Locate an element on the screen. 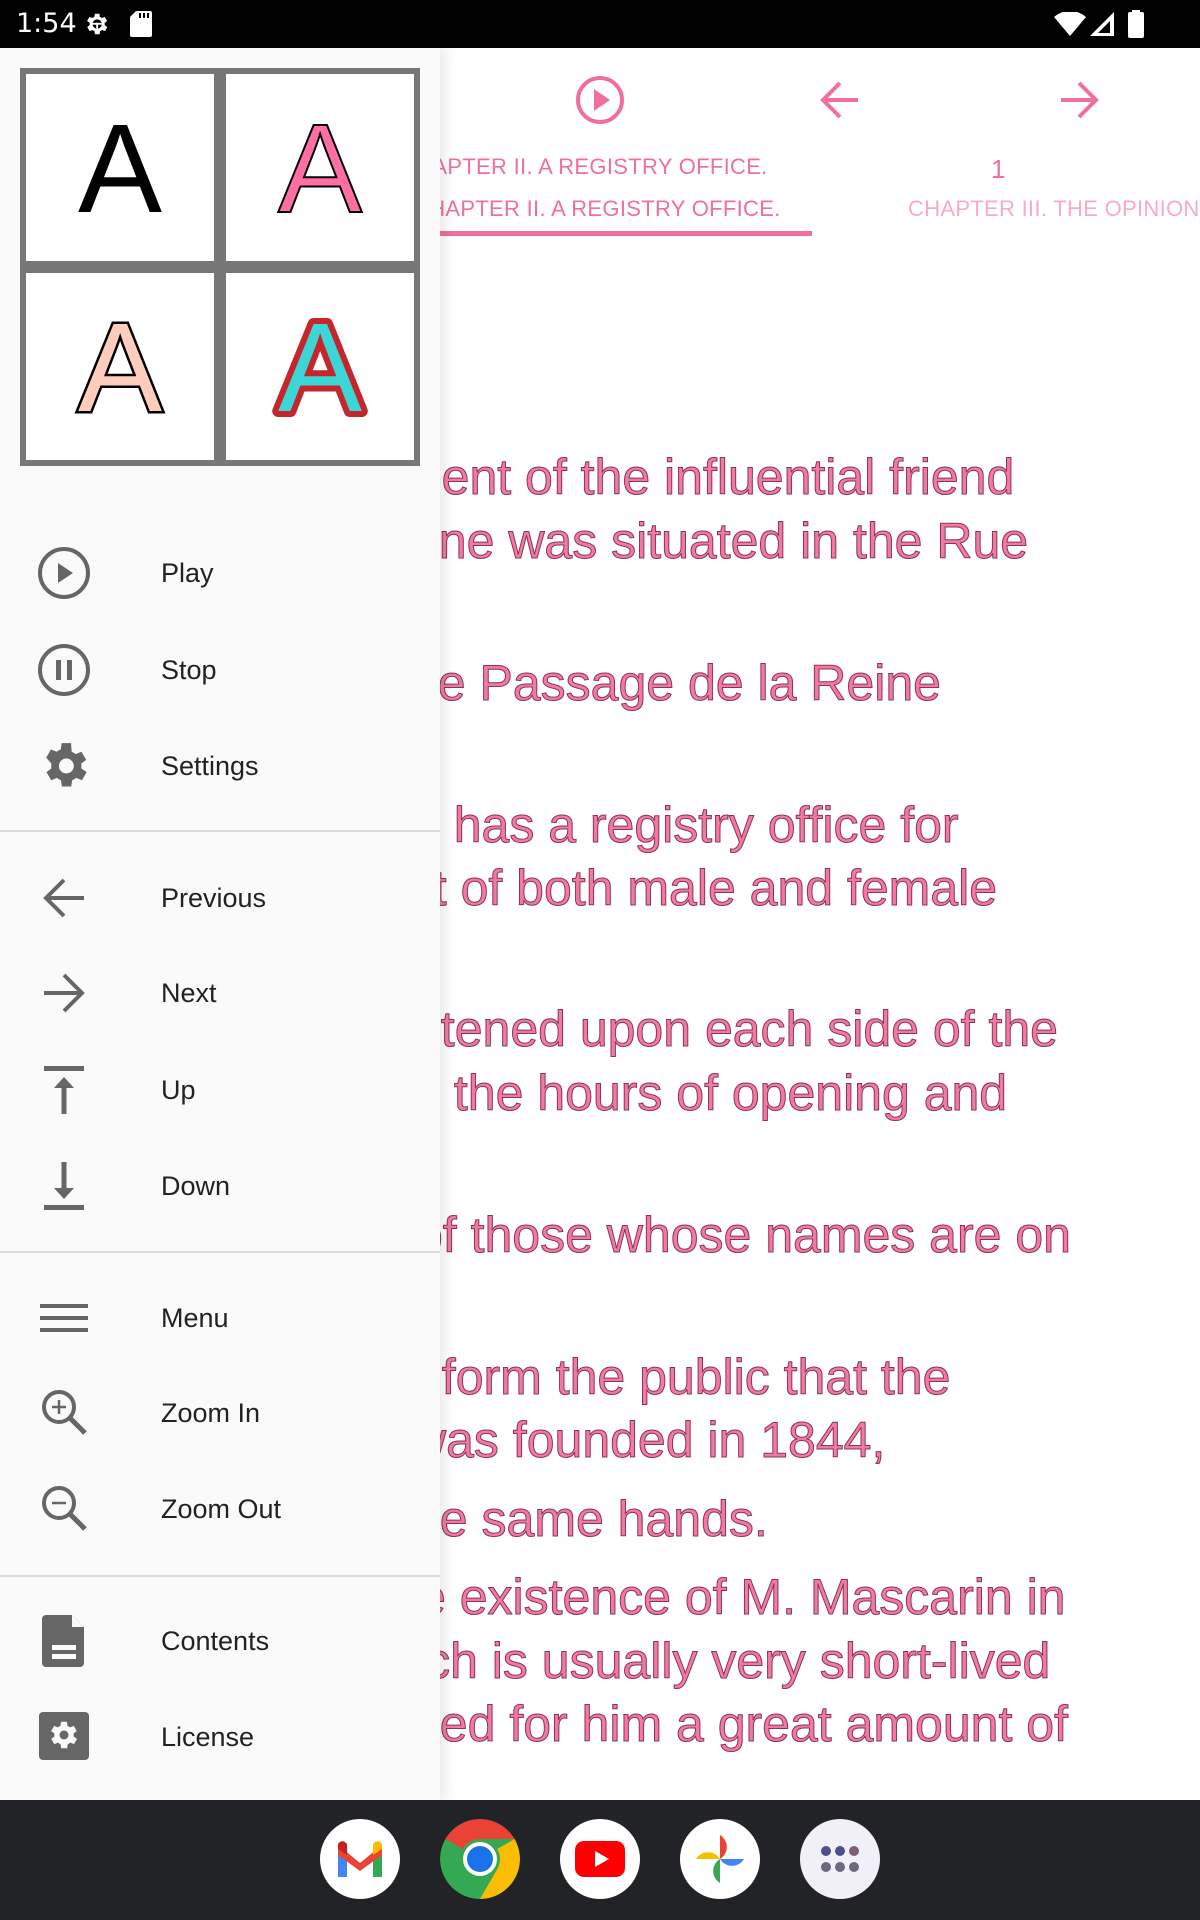 The image size is (1200, 1920). battery-icon is located at coordinates (1136, 26).